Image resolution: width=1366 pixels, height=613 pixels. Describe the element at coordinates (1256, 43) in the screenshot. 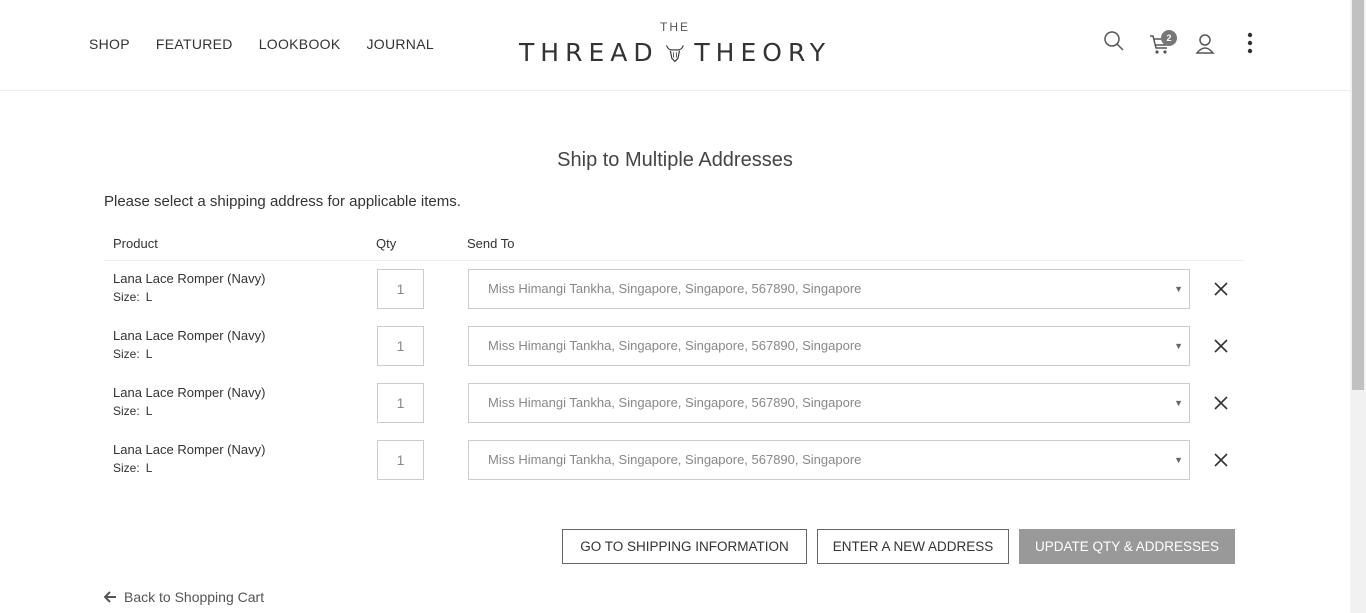

I see `more-vertical-icon` at that location.